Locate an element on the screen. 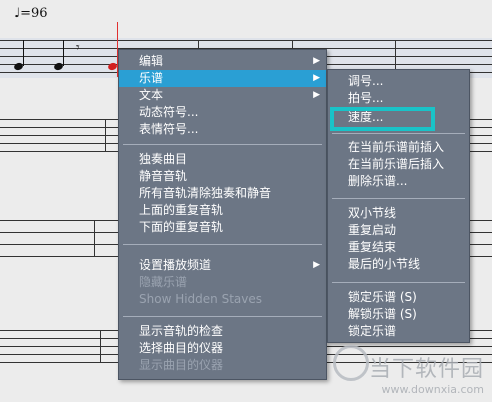 The height and width of the screenshot is (402, 492). submenu-item-insert-before: 在当前乐谱前插入 is located at coordinates (398, 147).